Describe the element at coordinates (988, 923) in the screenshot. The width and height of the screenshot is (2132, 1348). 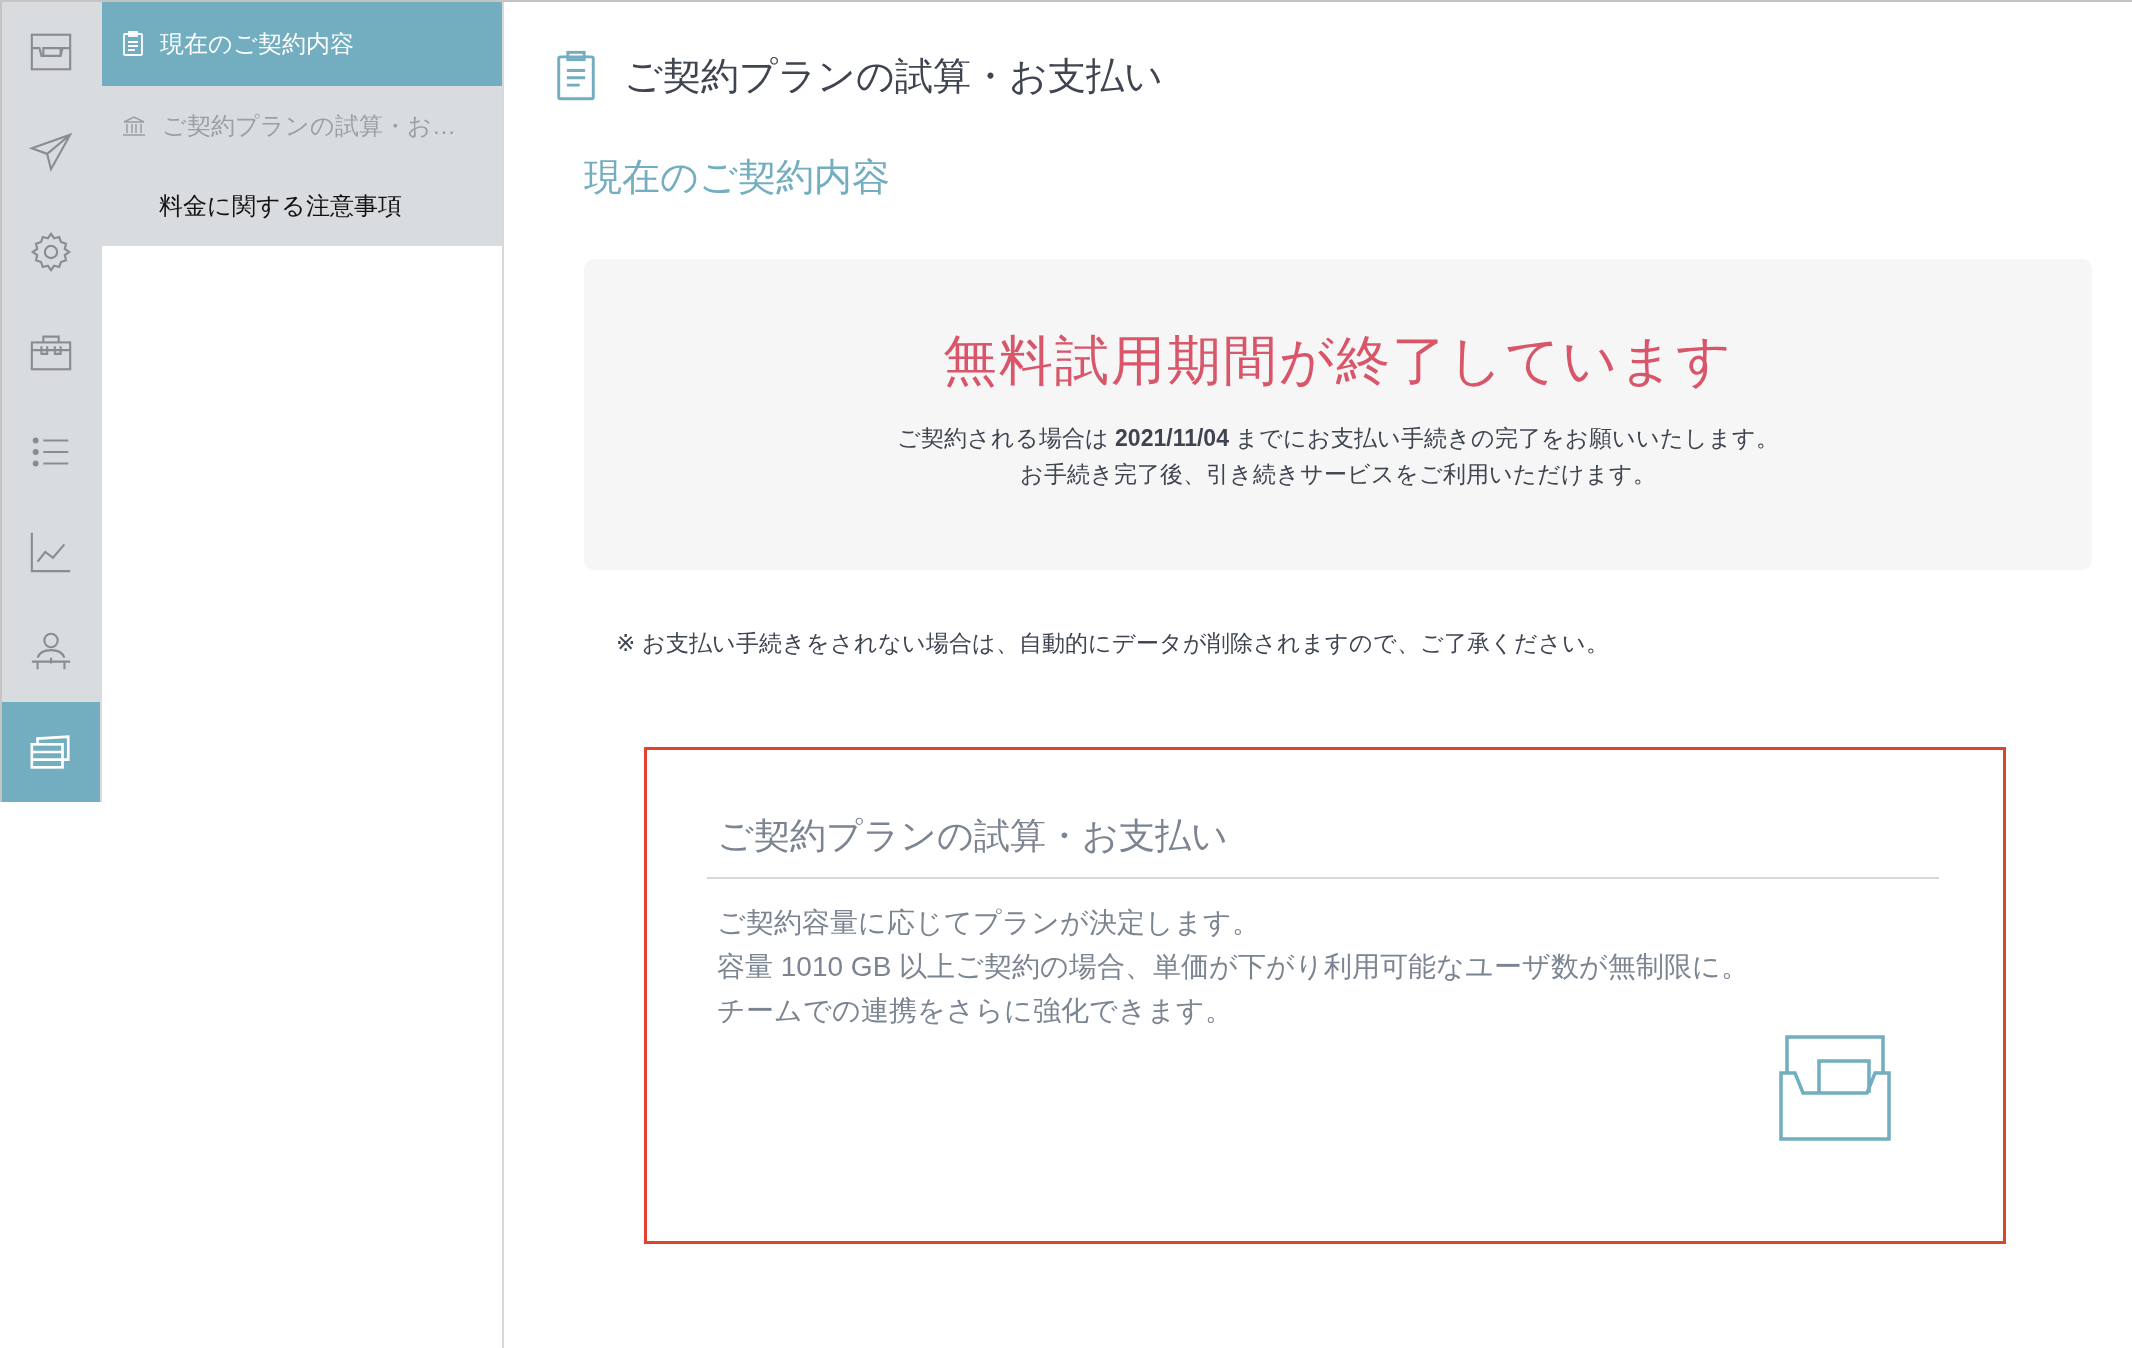
I see `plan-text: ご契約容量に応じてプランが決定します。` at that location.